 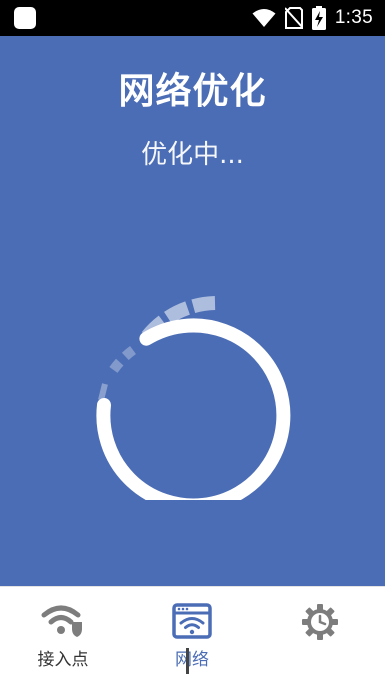 What do you see at coordinates (25, 18) in the screenshot?
I see `app-notification-icon` at bounding box center [25, 18].